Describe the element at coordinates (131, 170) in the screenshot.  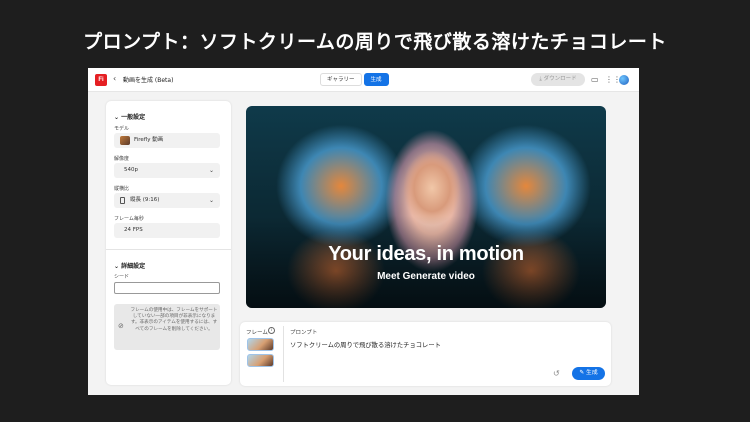
I see `resolution-value: 540p` at that location.